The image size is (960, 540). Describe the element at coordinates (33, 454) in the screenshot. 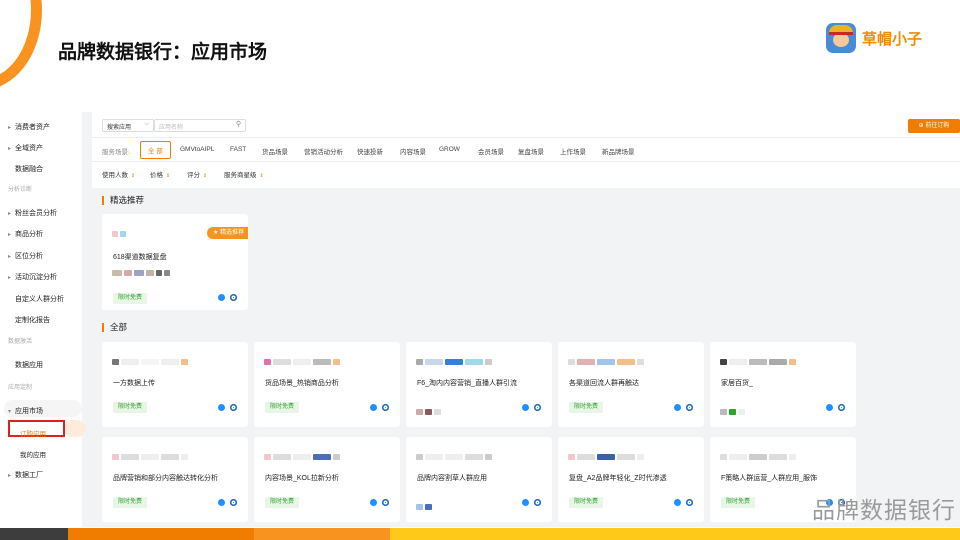

I see `sidebar-item: 我的应用` at that location.